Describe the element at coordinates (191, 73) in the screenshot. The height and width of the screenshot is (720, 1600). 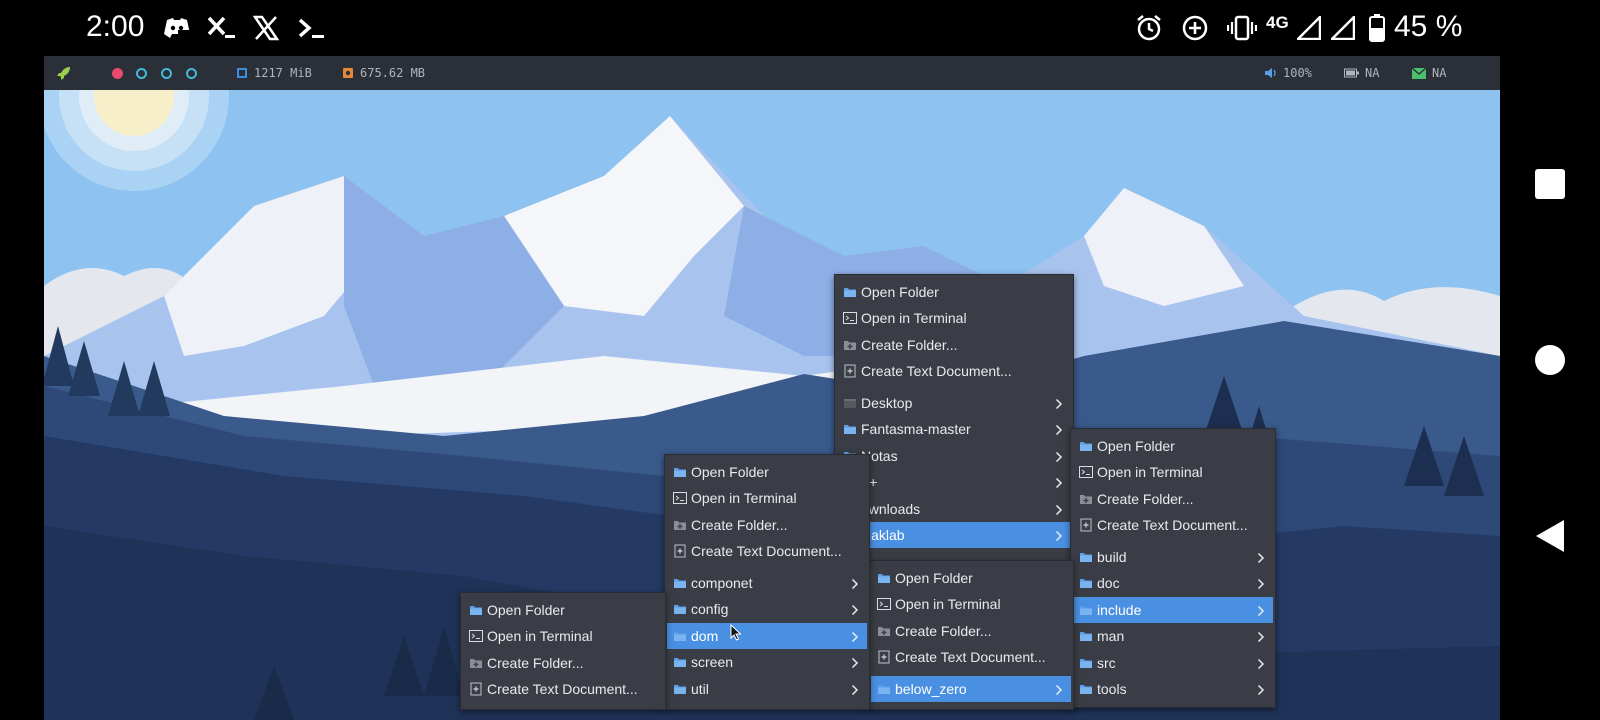
I see `workspace-4-indicator` at that location.